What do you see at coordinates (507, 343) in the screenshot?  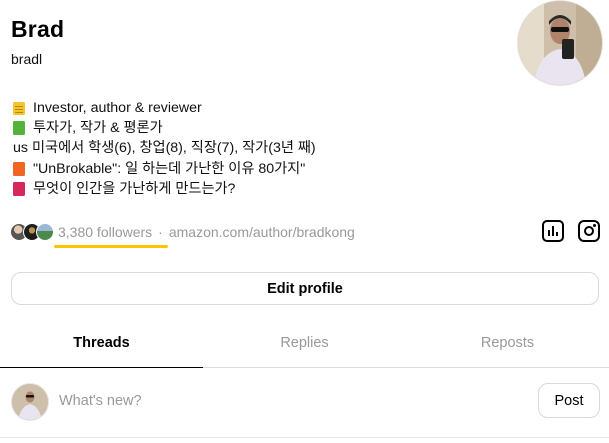 I see `tab-reposts: Reposts` at bounding box center [507, 343].